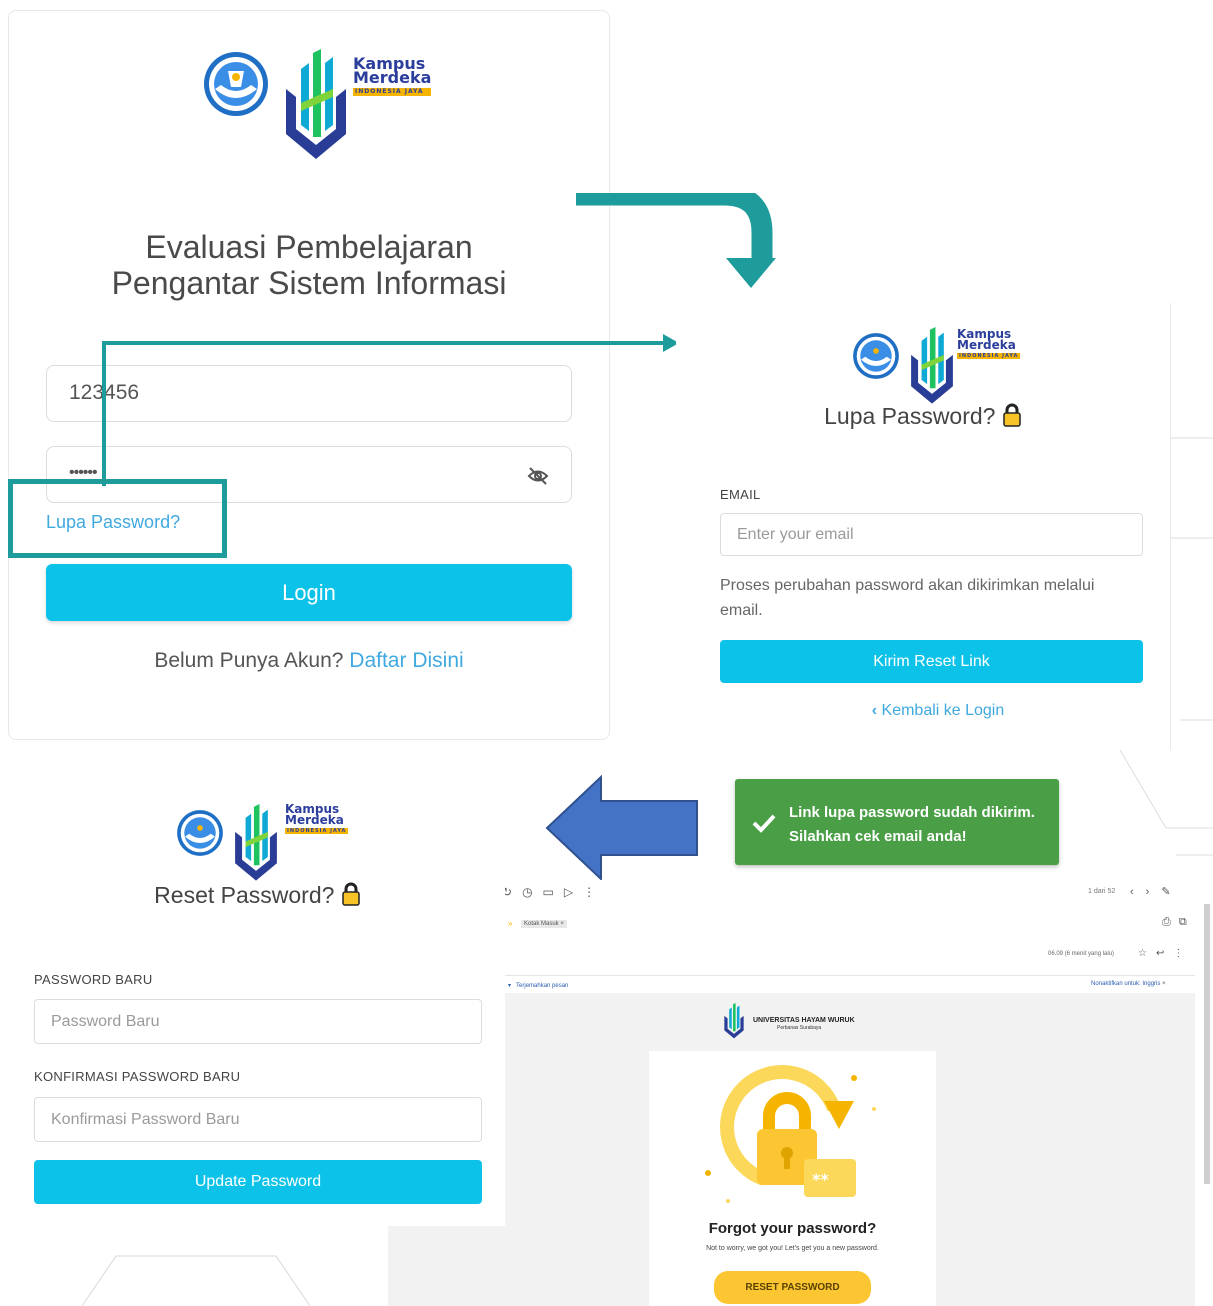 The height and width of the screenshot is (1306, 1213). I want to click on email-body-bg-left, so click(446, 1264).